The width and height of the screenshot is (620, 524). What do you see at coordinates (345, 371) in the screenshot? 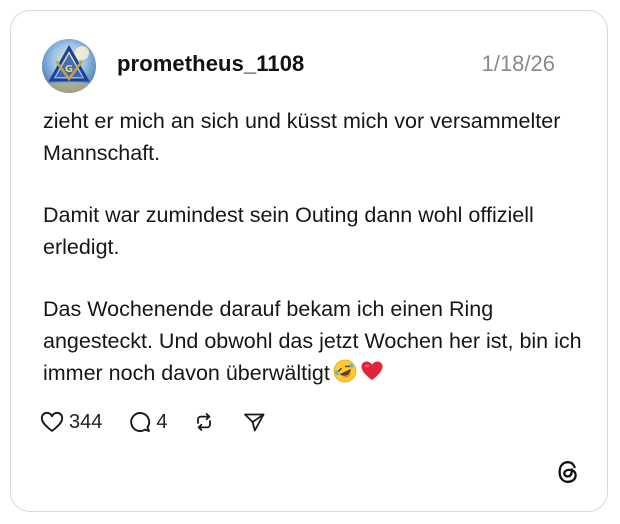
I see `rolling-on-floor-laughing-emoji` at bounding box center [345, 371].